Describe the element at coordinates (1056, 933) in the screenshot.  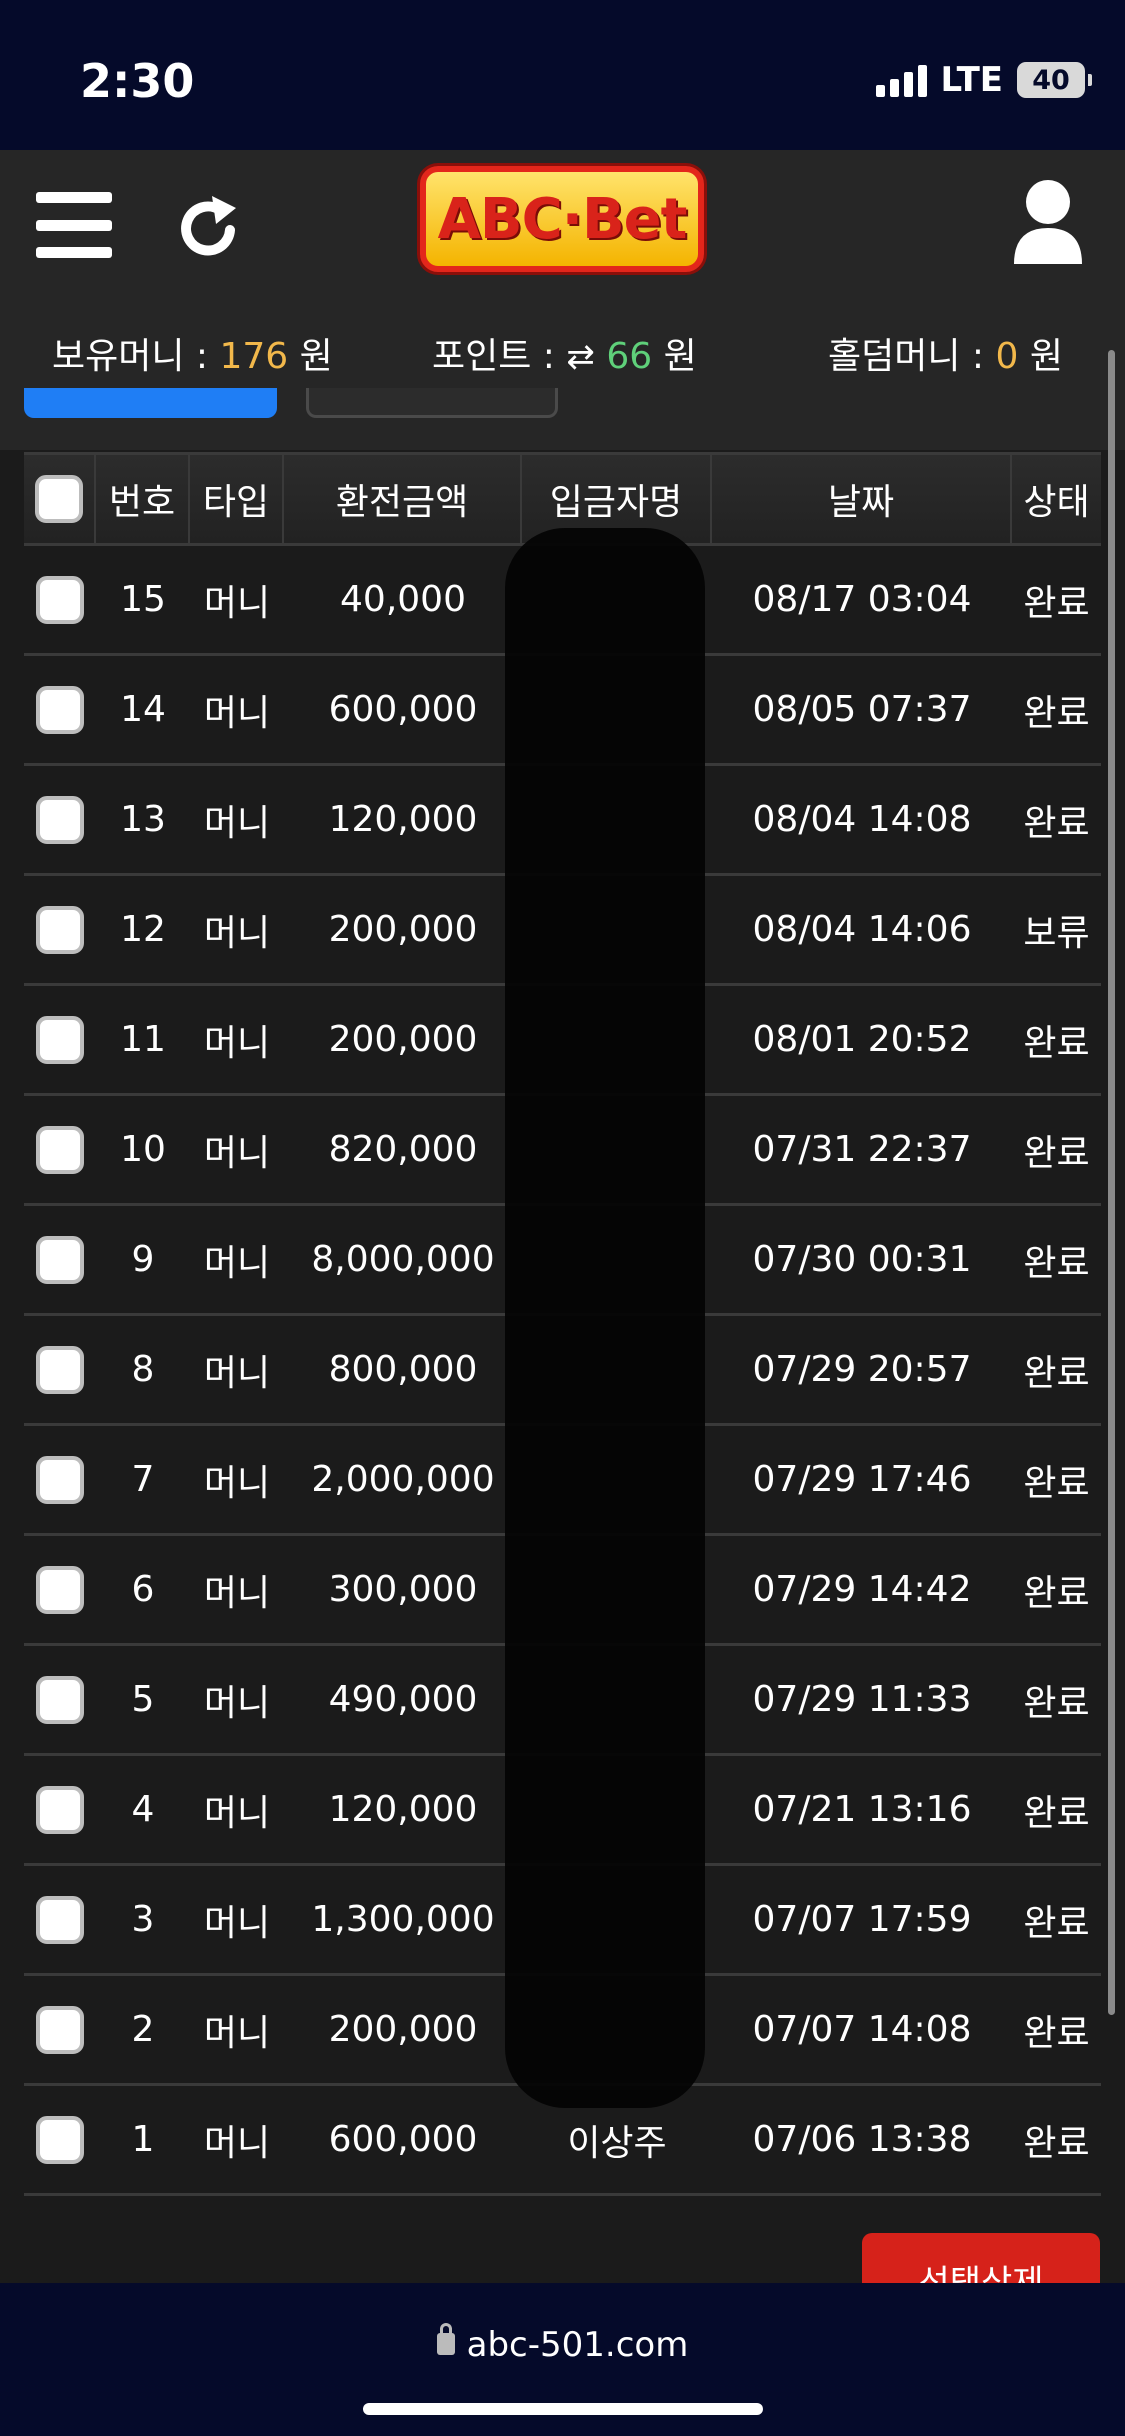
I see `row-status: 보류` at that location.